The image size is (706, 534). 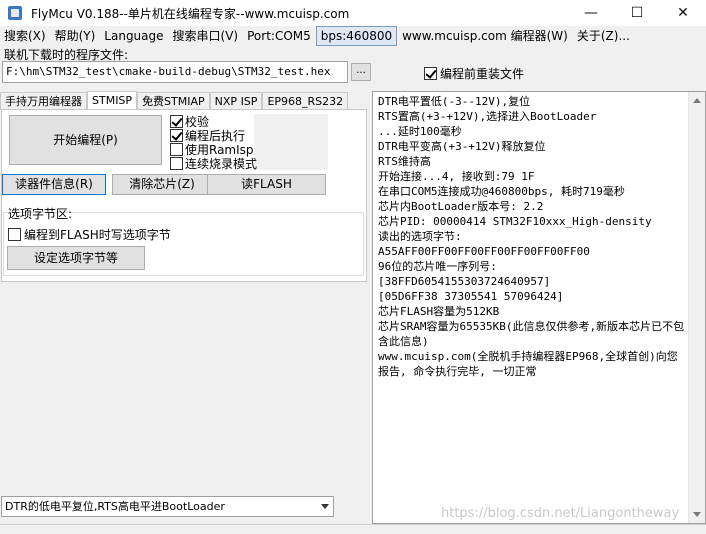 What do you see at coordinates (305, 101) in the screenshot?
I see `tab-ep968: EP968_RS232` at bounding box center [305, 101].